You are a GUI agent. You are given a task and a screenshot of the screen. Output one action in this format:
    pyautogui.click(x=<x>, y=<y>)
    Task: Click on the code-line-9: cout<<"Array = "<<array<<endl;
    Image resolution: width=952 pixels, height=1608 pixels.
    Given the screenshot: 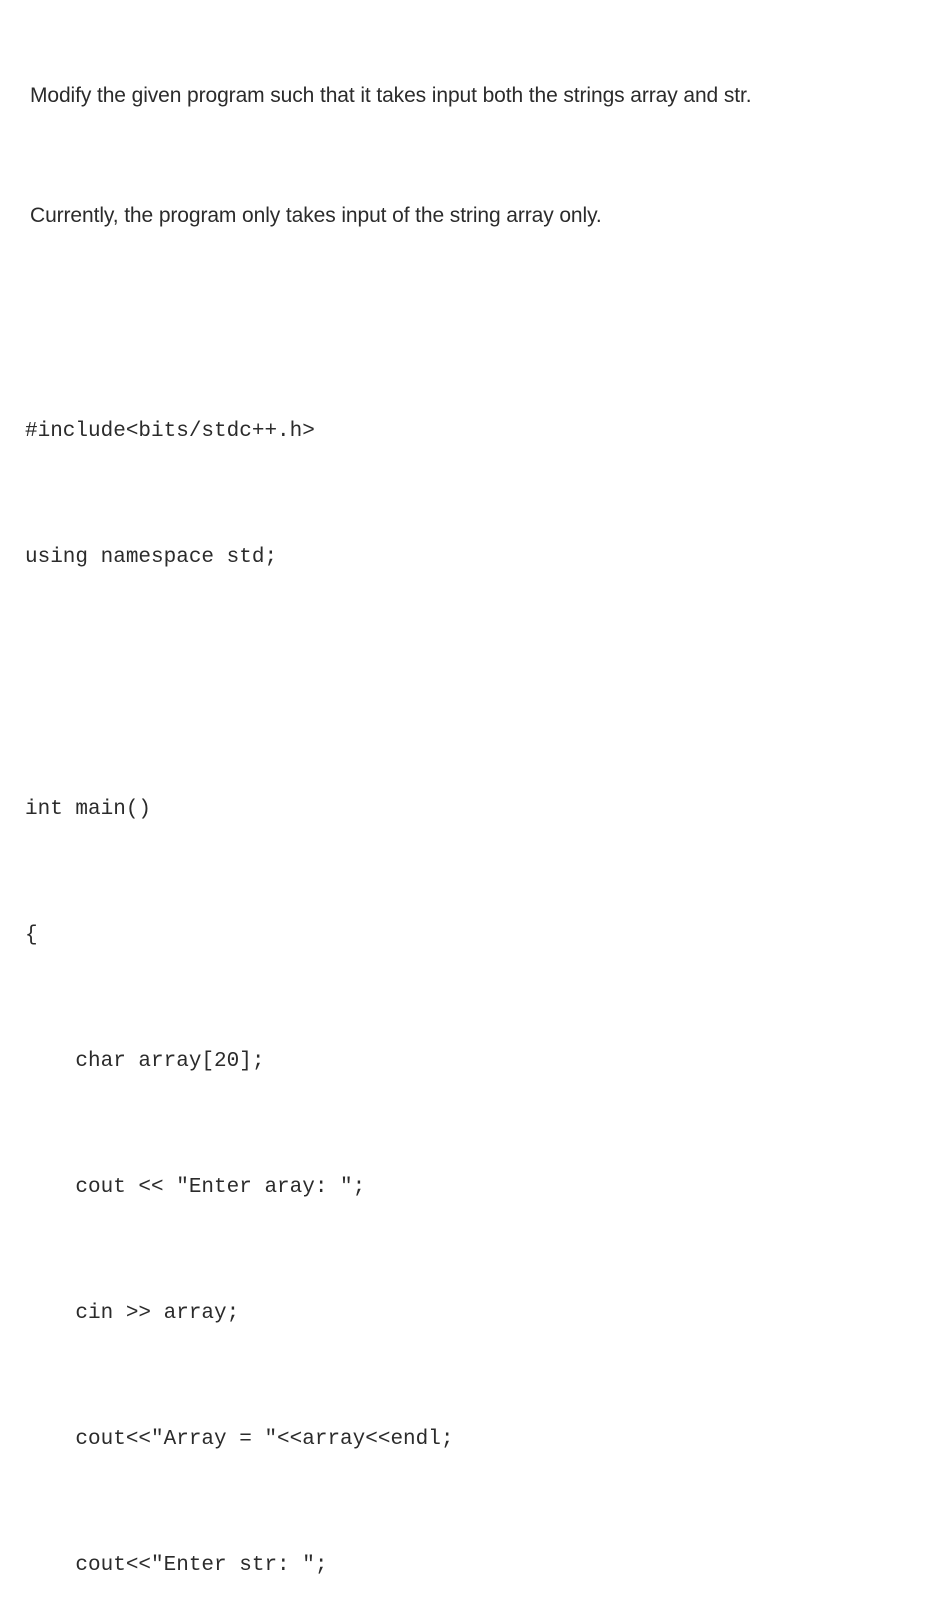 What is the action you would take?
    pyautogui.click(x=239, y=1439)
    